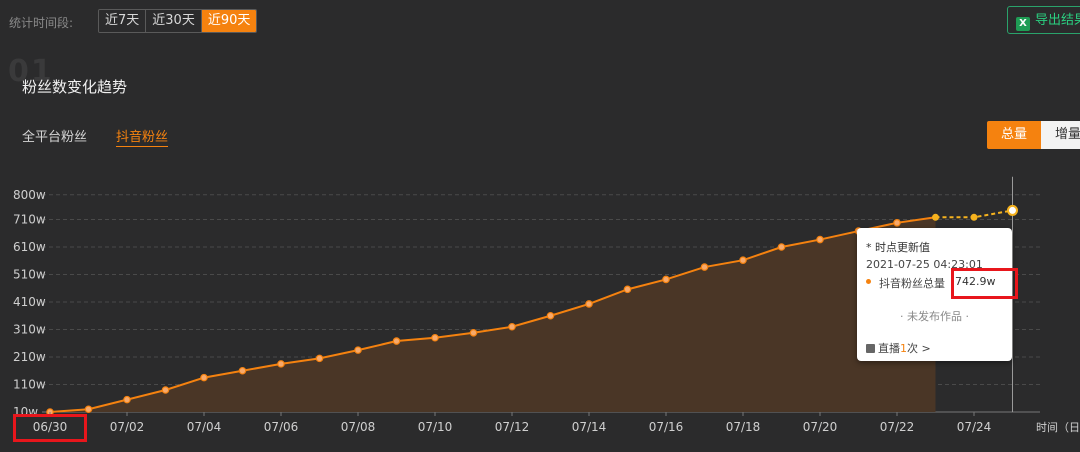 This screenshot has width=1080, height=452. Describe the element at coordinates (358, 427) in the screenshot. I see `x-tick-label: 07/08` at that location.